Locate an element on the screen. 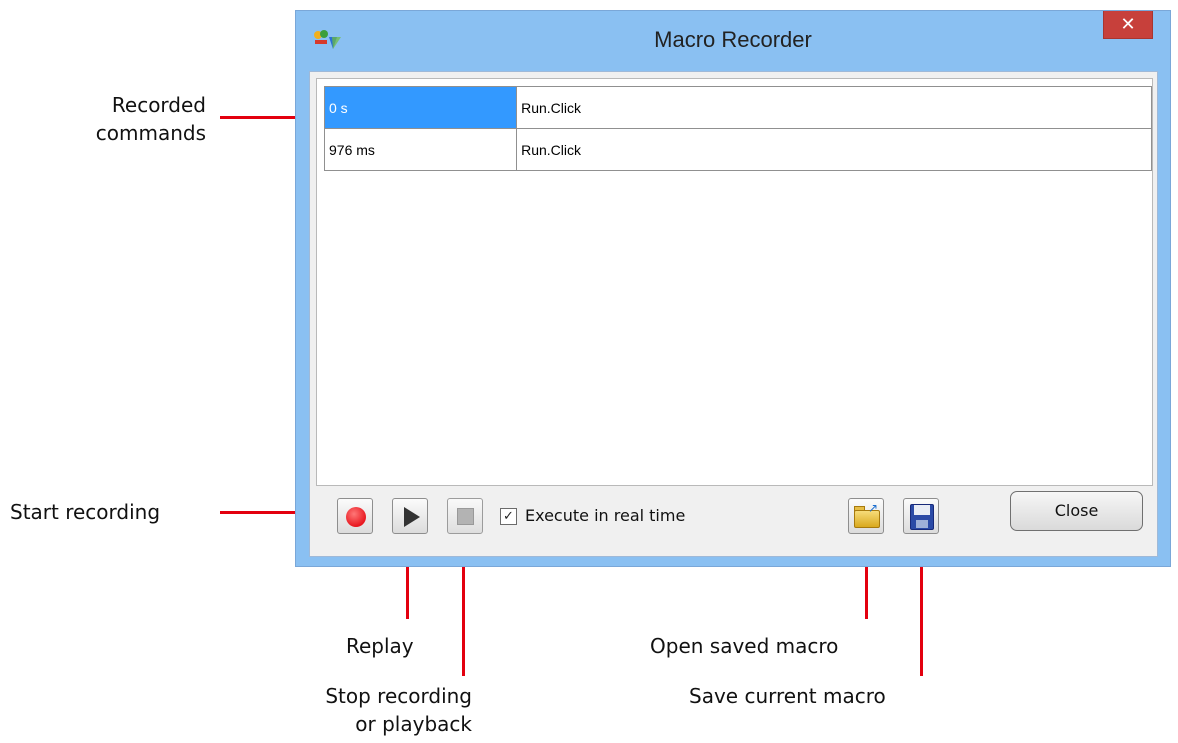 The height and width of the screenshot is (743, 1178). window-title: Macro Recorder is located at coordinates (733, 39).